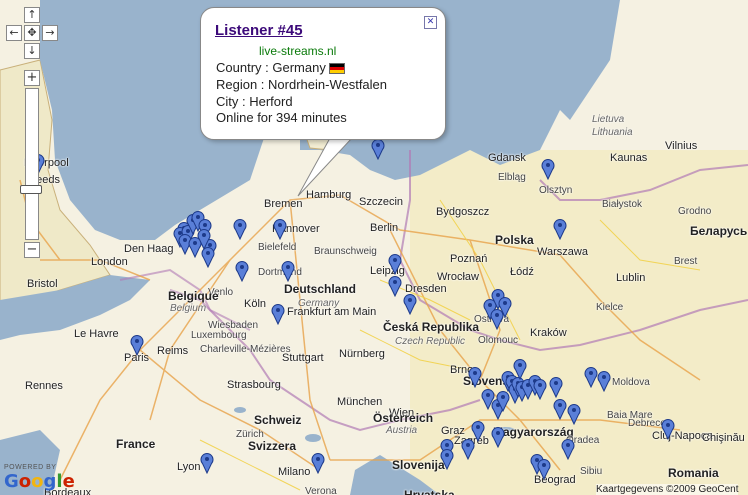  I want to click on place-label: Bielefeld, so click(277, 247).